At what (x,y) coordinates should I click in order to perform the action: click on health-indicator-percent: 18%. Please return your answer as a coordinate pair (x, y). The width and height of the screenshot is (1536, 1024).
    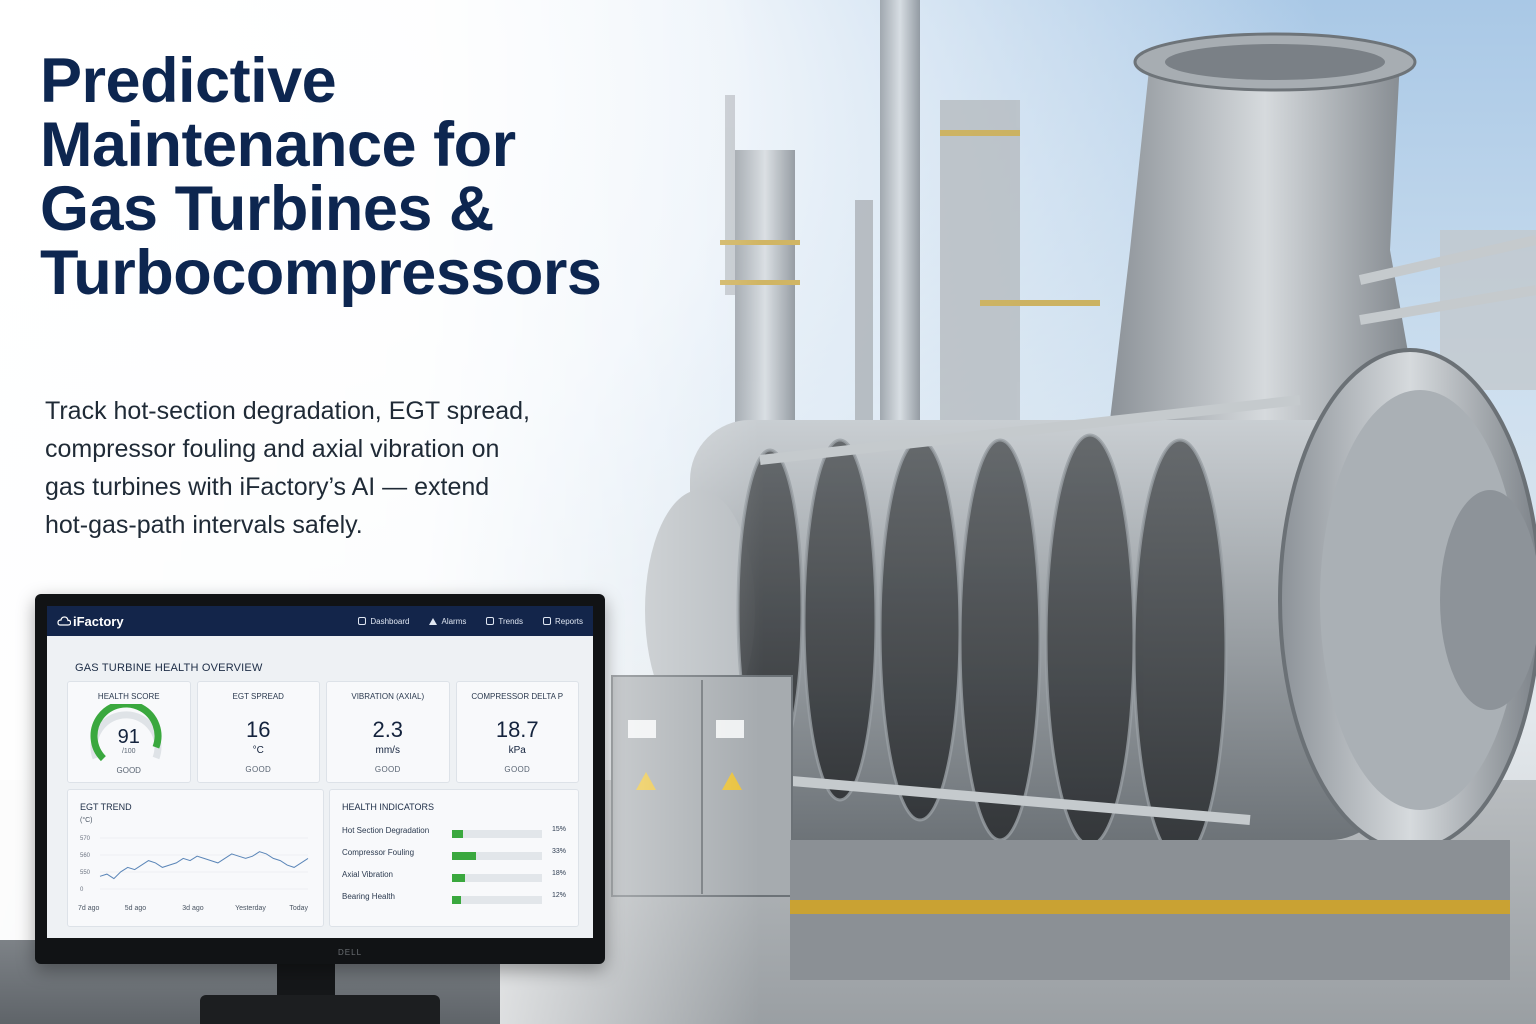
    Looking at the image, I should click on (559, 873).